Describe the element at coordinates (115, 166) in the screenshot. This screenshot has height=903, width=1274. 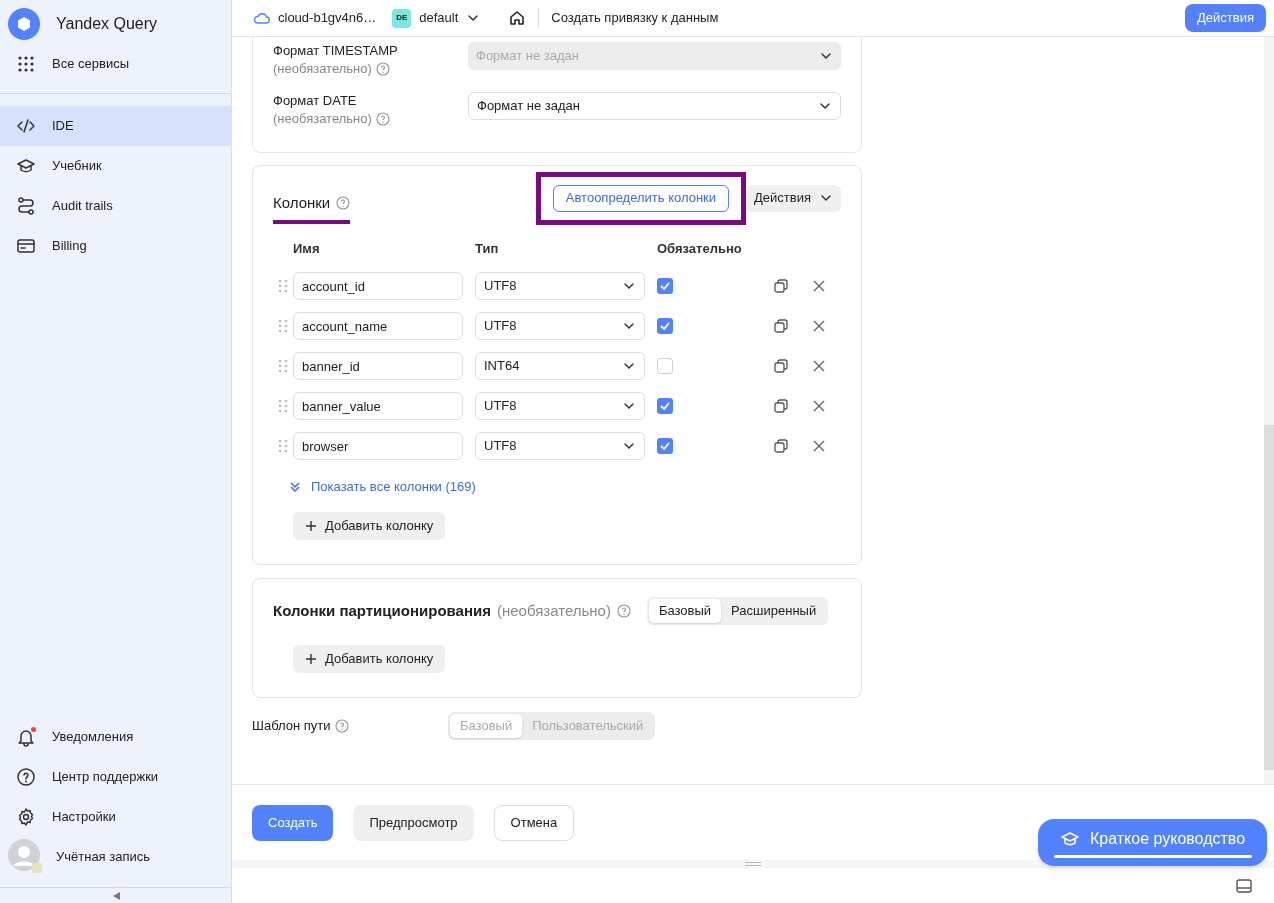
I see `sidebar-item: Учебник` at that location.